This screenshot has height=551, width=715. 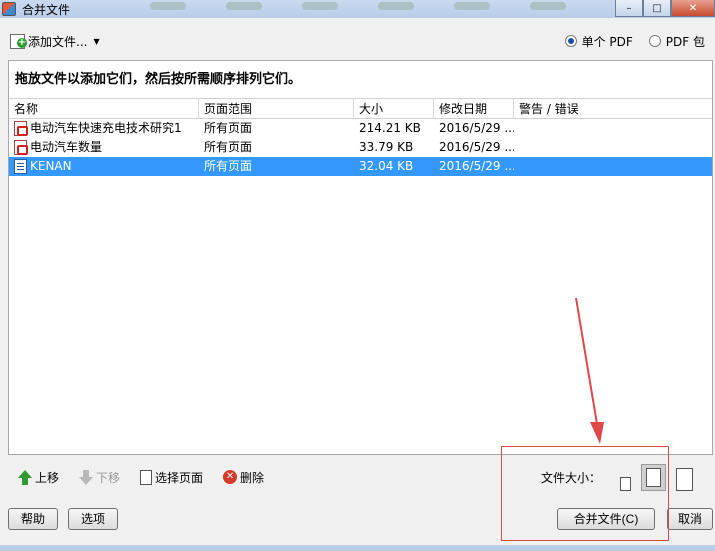 What do you see at coordinates (690, 519) in the screenshot?
I see `cancel-button: 取消` at bounding box center [690, 519].